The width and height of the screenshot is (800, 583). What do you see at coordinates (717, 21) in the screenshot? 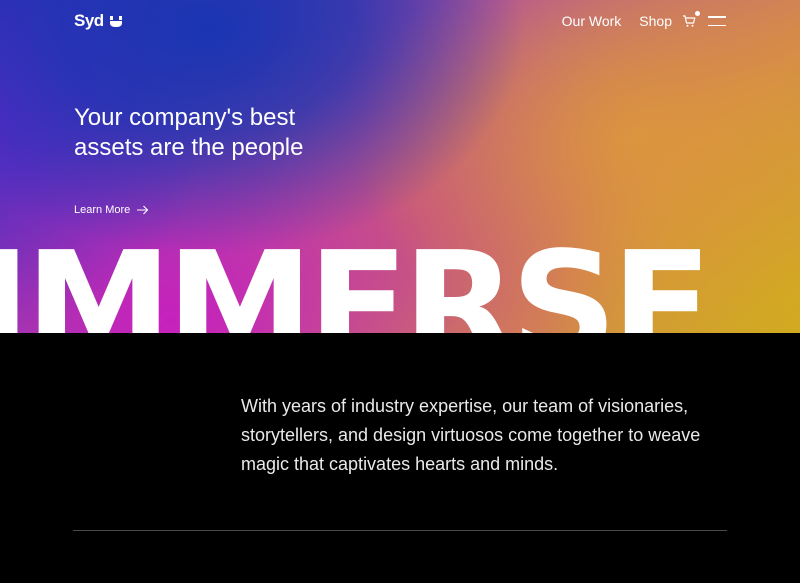
I see `hamburger-menu-icon` at bounding box center [717, 21].